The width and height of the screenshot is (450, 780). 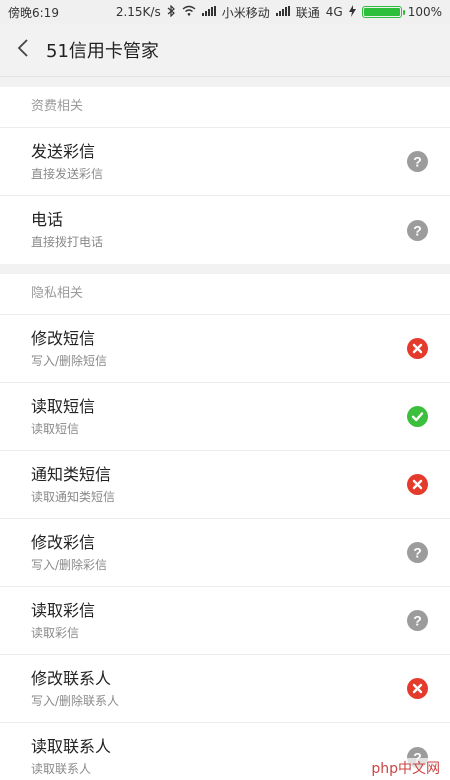 I want to click on permission-row: 电话直接拨打电话?, so click(x=225, y=230).